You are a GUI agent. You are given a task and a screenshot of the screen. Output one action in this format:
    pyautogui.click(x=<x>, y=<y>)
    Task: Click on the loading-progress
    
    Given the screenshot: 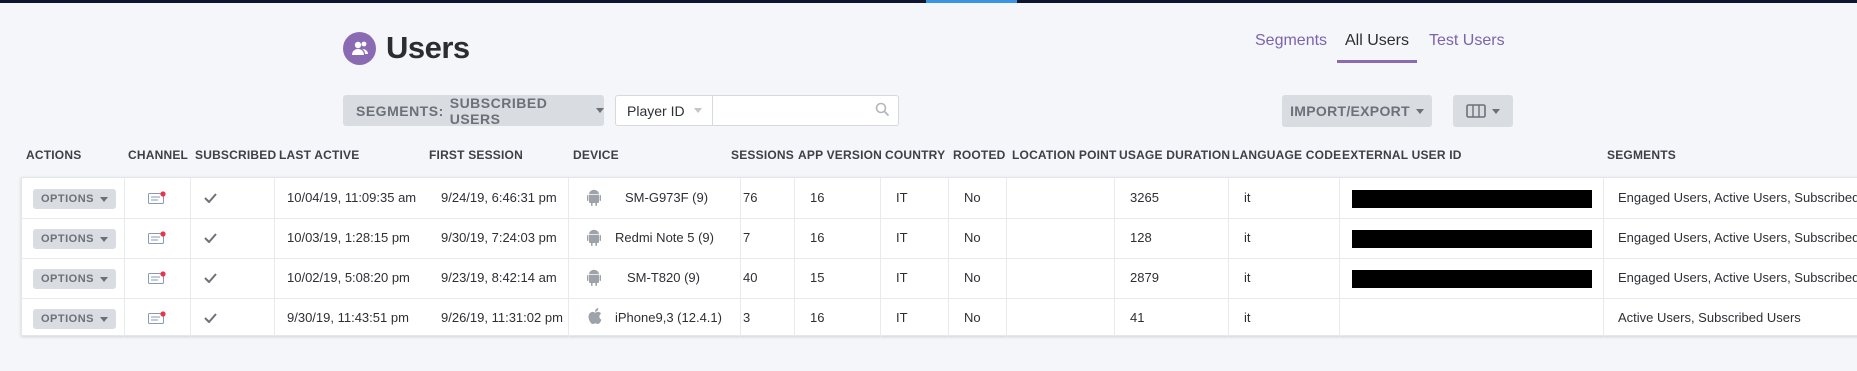 What is the action you would take?
    pyautogui.click(x=971, y=1)
    